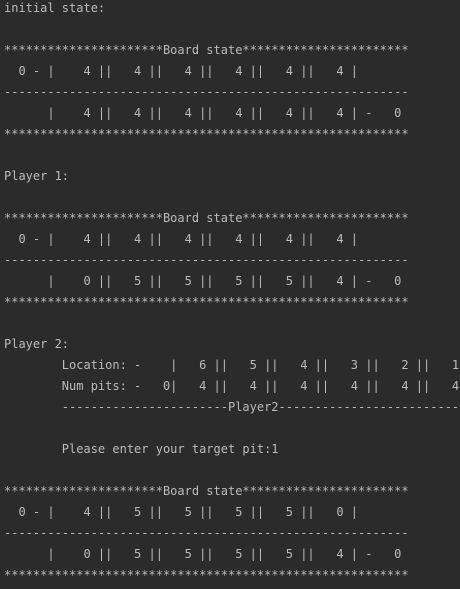 The image size is (460, 589). I want to click on console-line: | 4 || 4 || 4 || 4 || 4 || 4 | - 0, so click(203, 113).